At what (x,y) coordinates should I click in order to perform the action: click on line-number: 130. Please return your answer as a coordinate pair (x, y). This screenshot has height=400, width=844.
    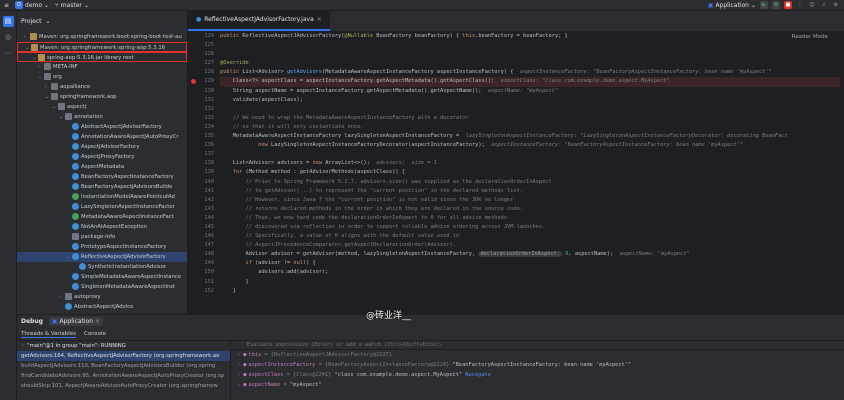
    Looking at the image, I should click on (203, 91).